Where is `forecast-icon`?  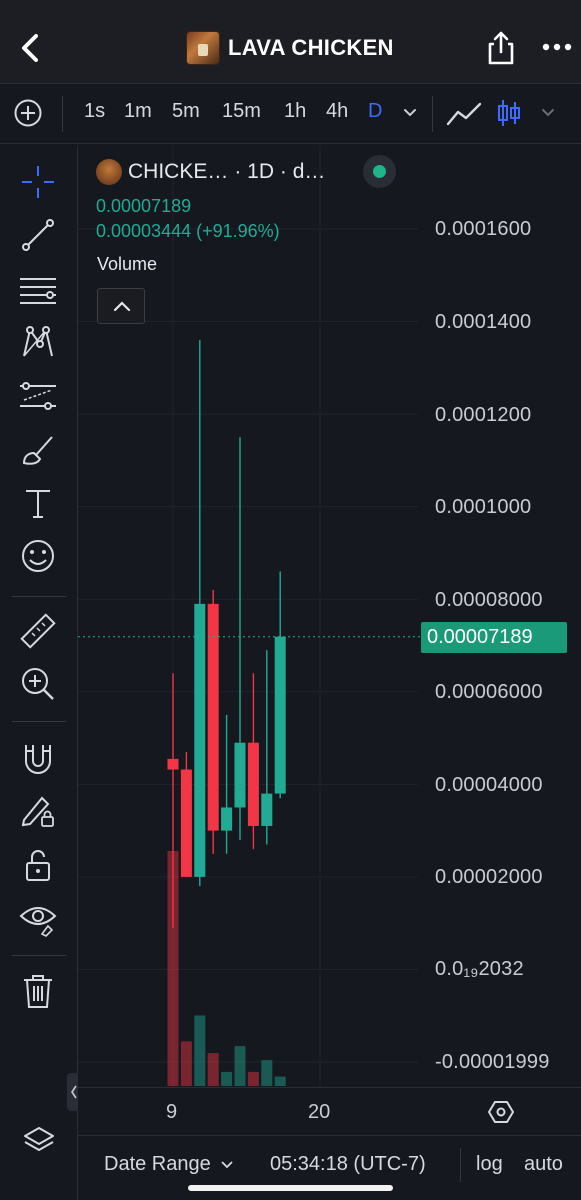 forecast-icon is located at coordinates (38, 396).